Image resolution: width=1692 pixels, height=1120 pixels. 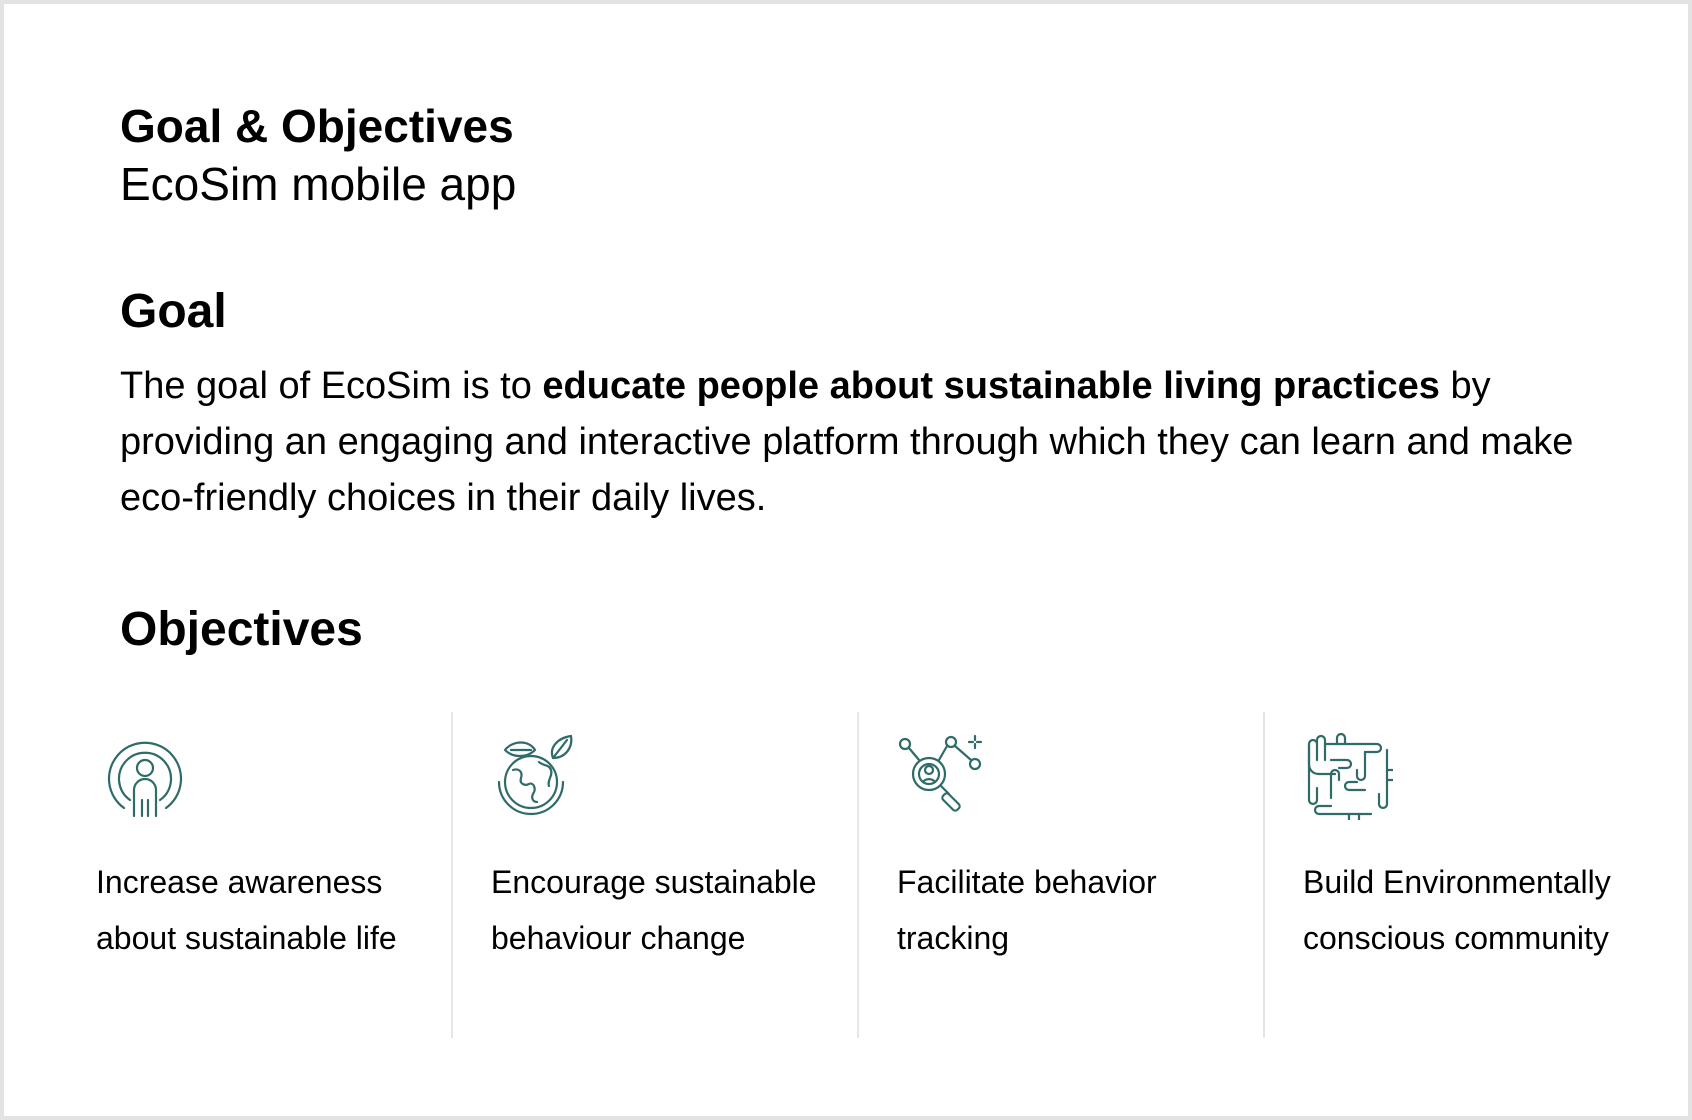 What do you see at coordinates (241, 629) in the screenshot?
I see `objectives-heading: Objectives` at bounding box center [241, 629].